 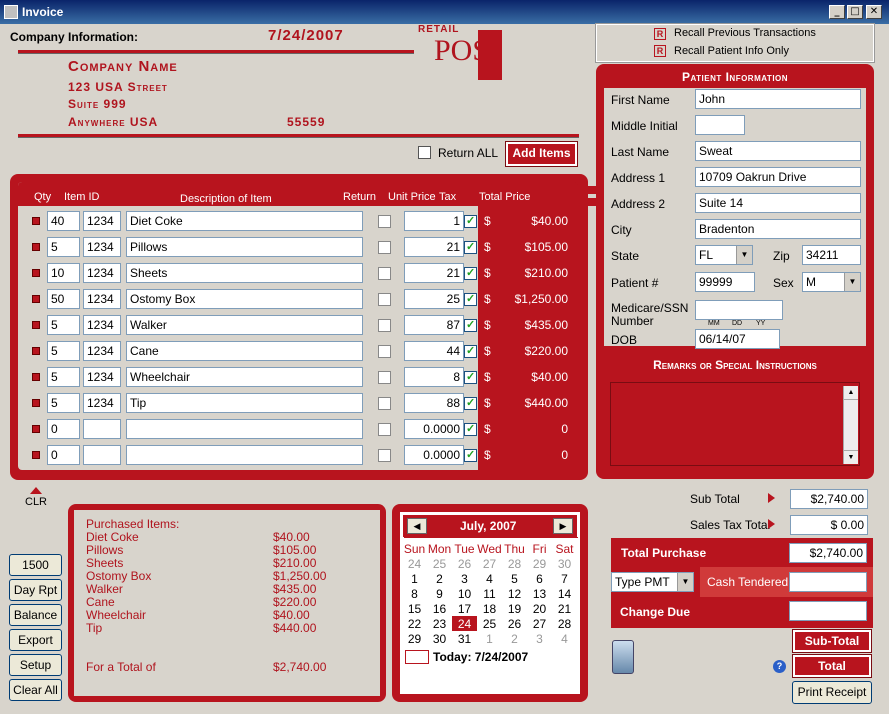 What do you see at coordinates (244, 273) in the screenshot?
I see `description-input: Sheets` at bounding box center [244, 273].